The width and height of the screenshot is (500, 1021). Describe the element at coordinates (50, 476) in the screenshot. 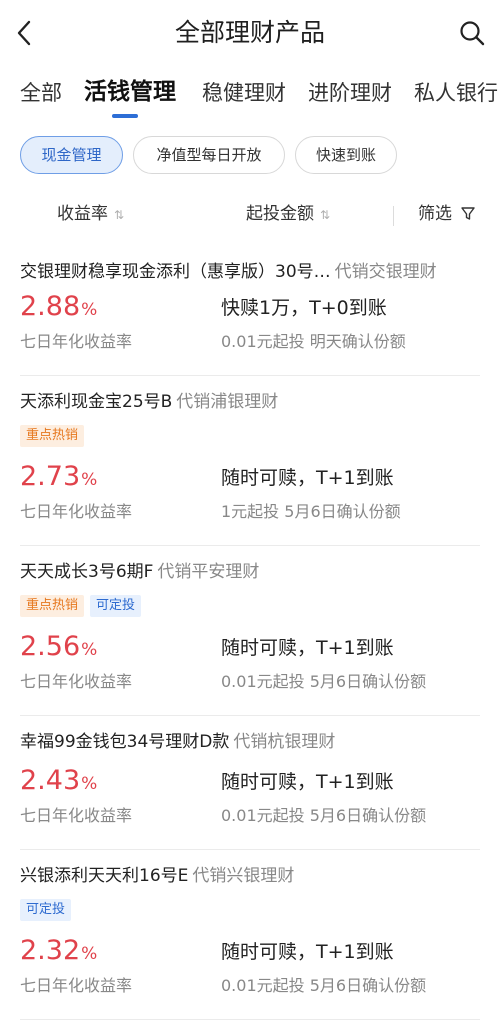

I see `rate-value: 2.73` at that location.